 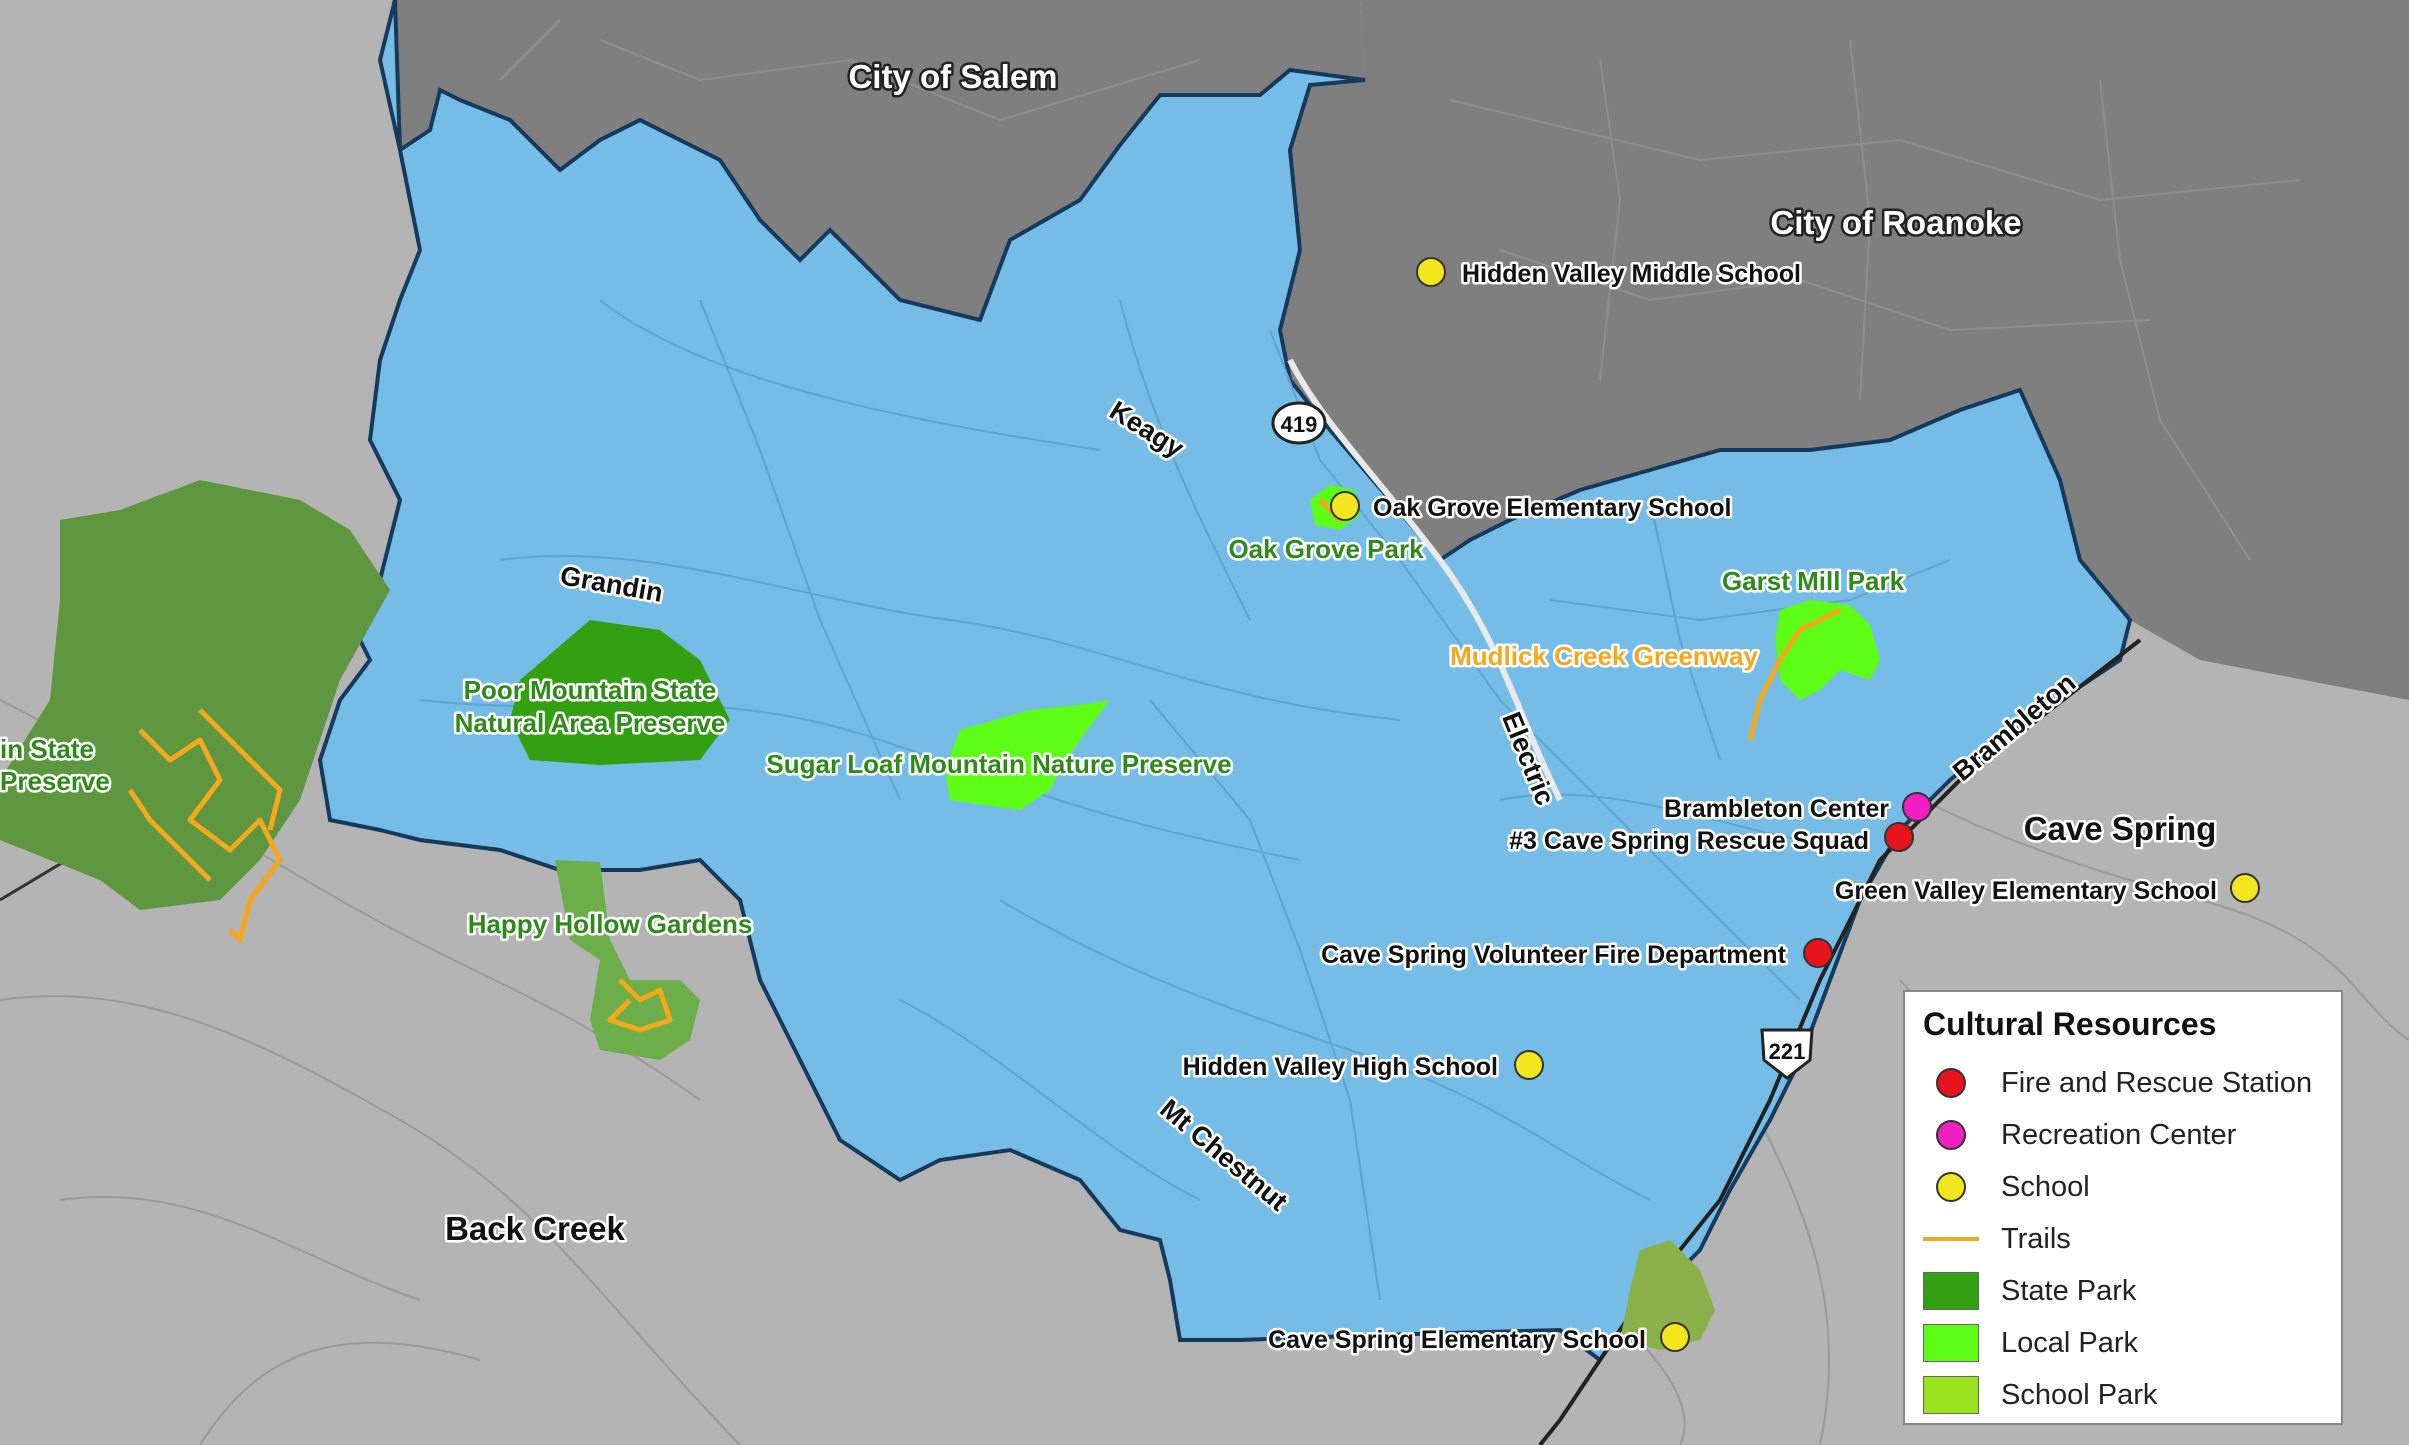 I want to click on green-valley-elementary-marker, so click(x=2245, y=888).